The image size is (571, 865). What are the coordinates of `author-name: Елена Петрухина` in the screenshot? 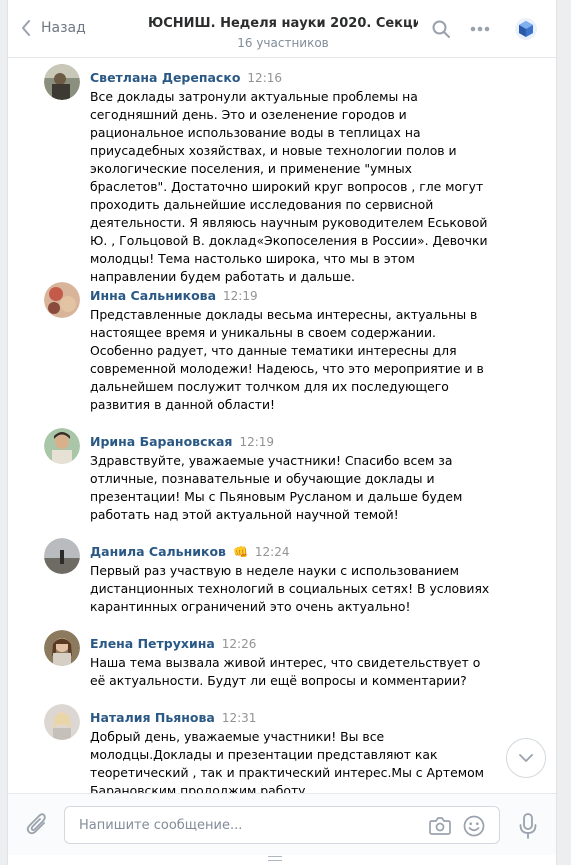 It's located at (152, 643).